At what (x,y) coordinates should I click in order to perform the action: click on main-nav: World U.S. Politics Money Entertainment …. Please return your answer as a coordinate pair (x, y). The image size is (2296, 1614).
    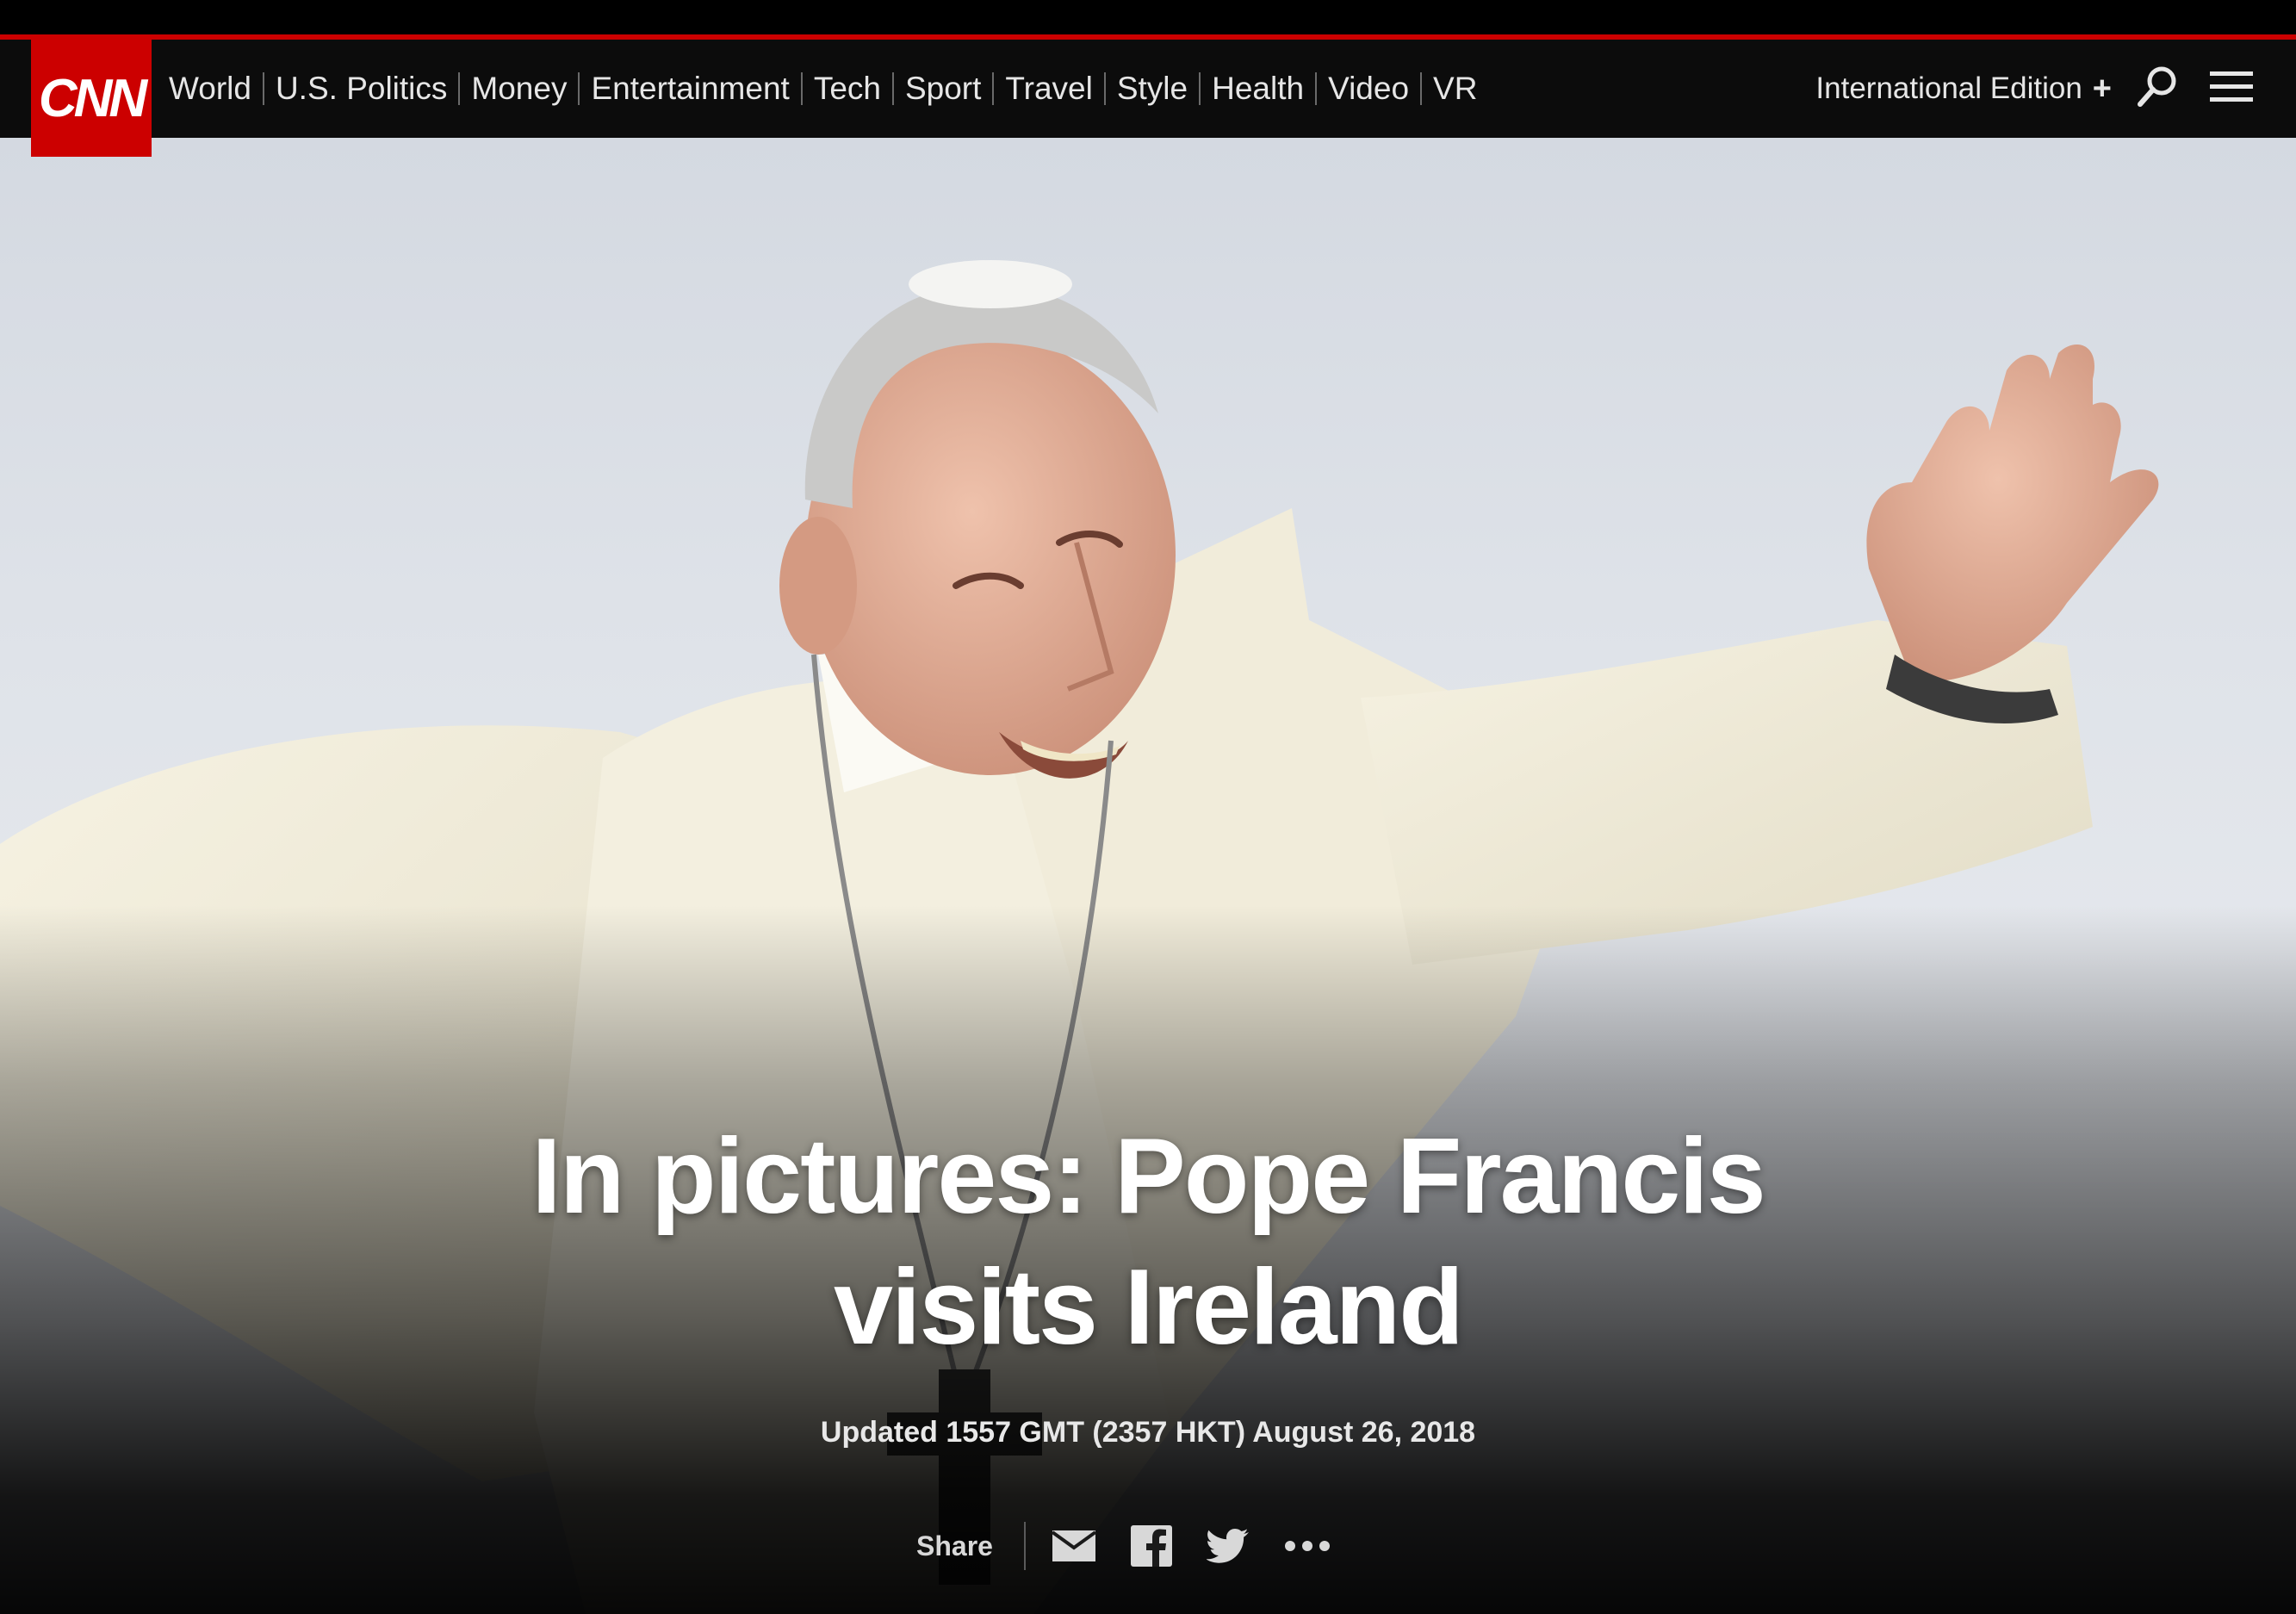
    Looking at the image, I should click on (823, 89).